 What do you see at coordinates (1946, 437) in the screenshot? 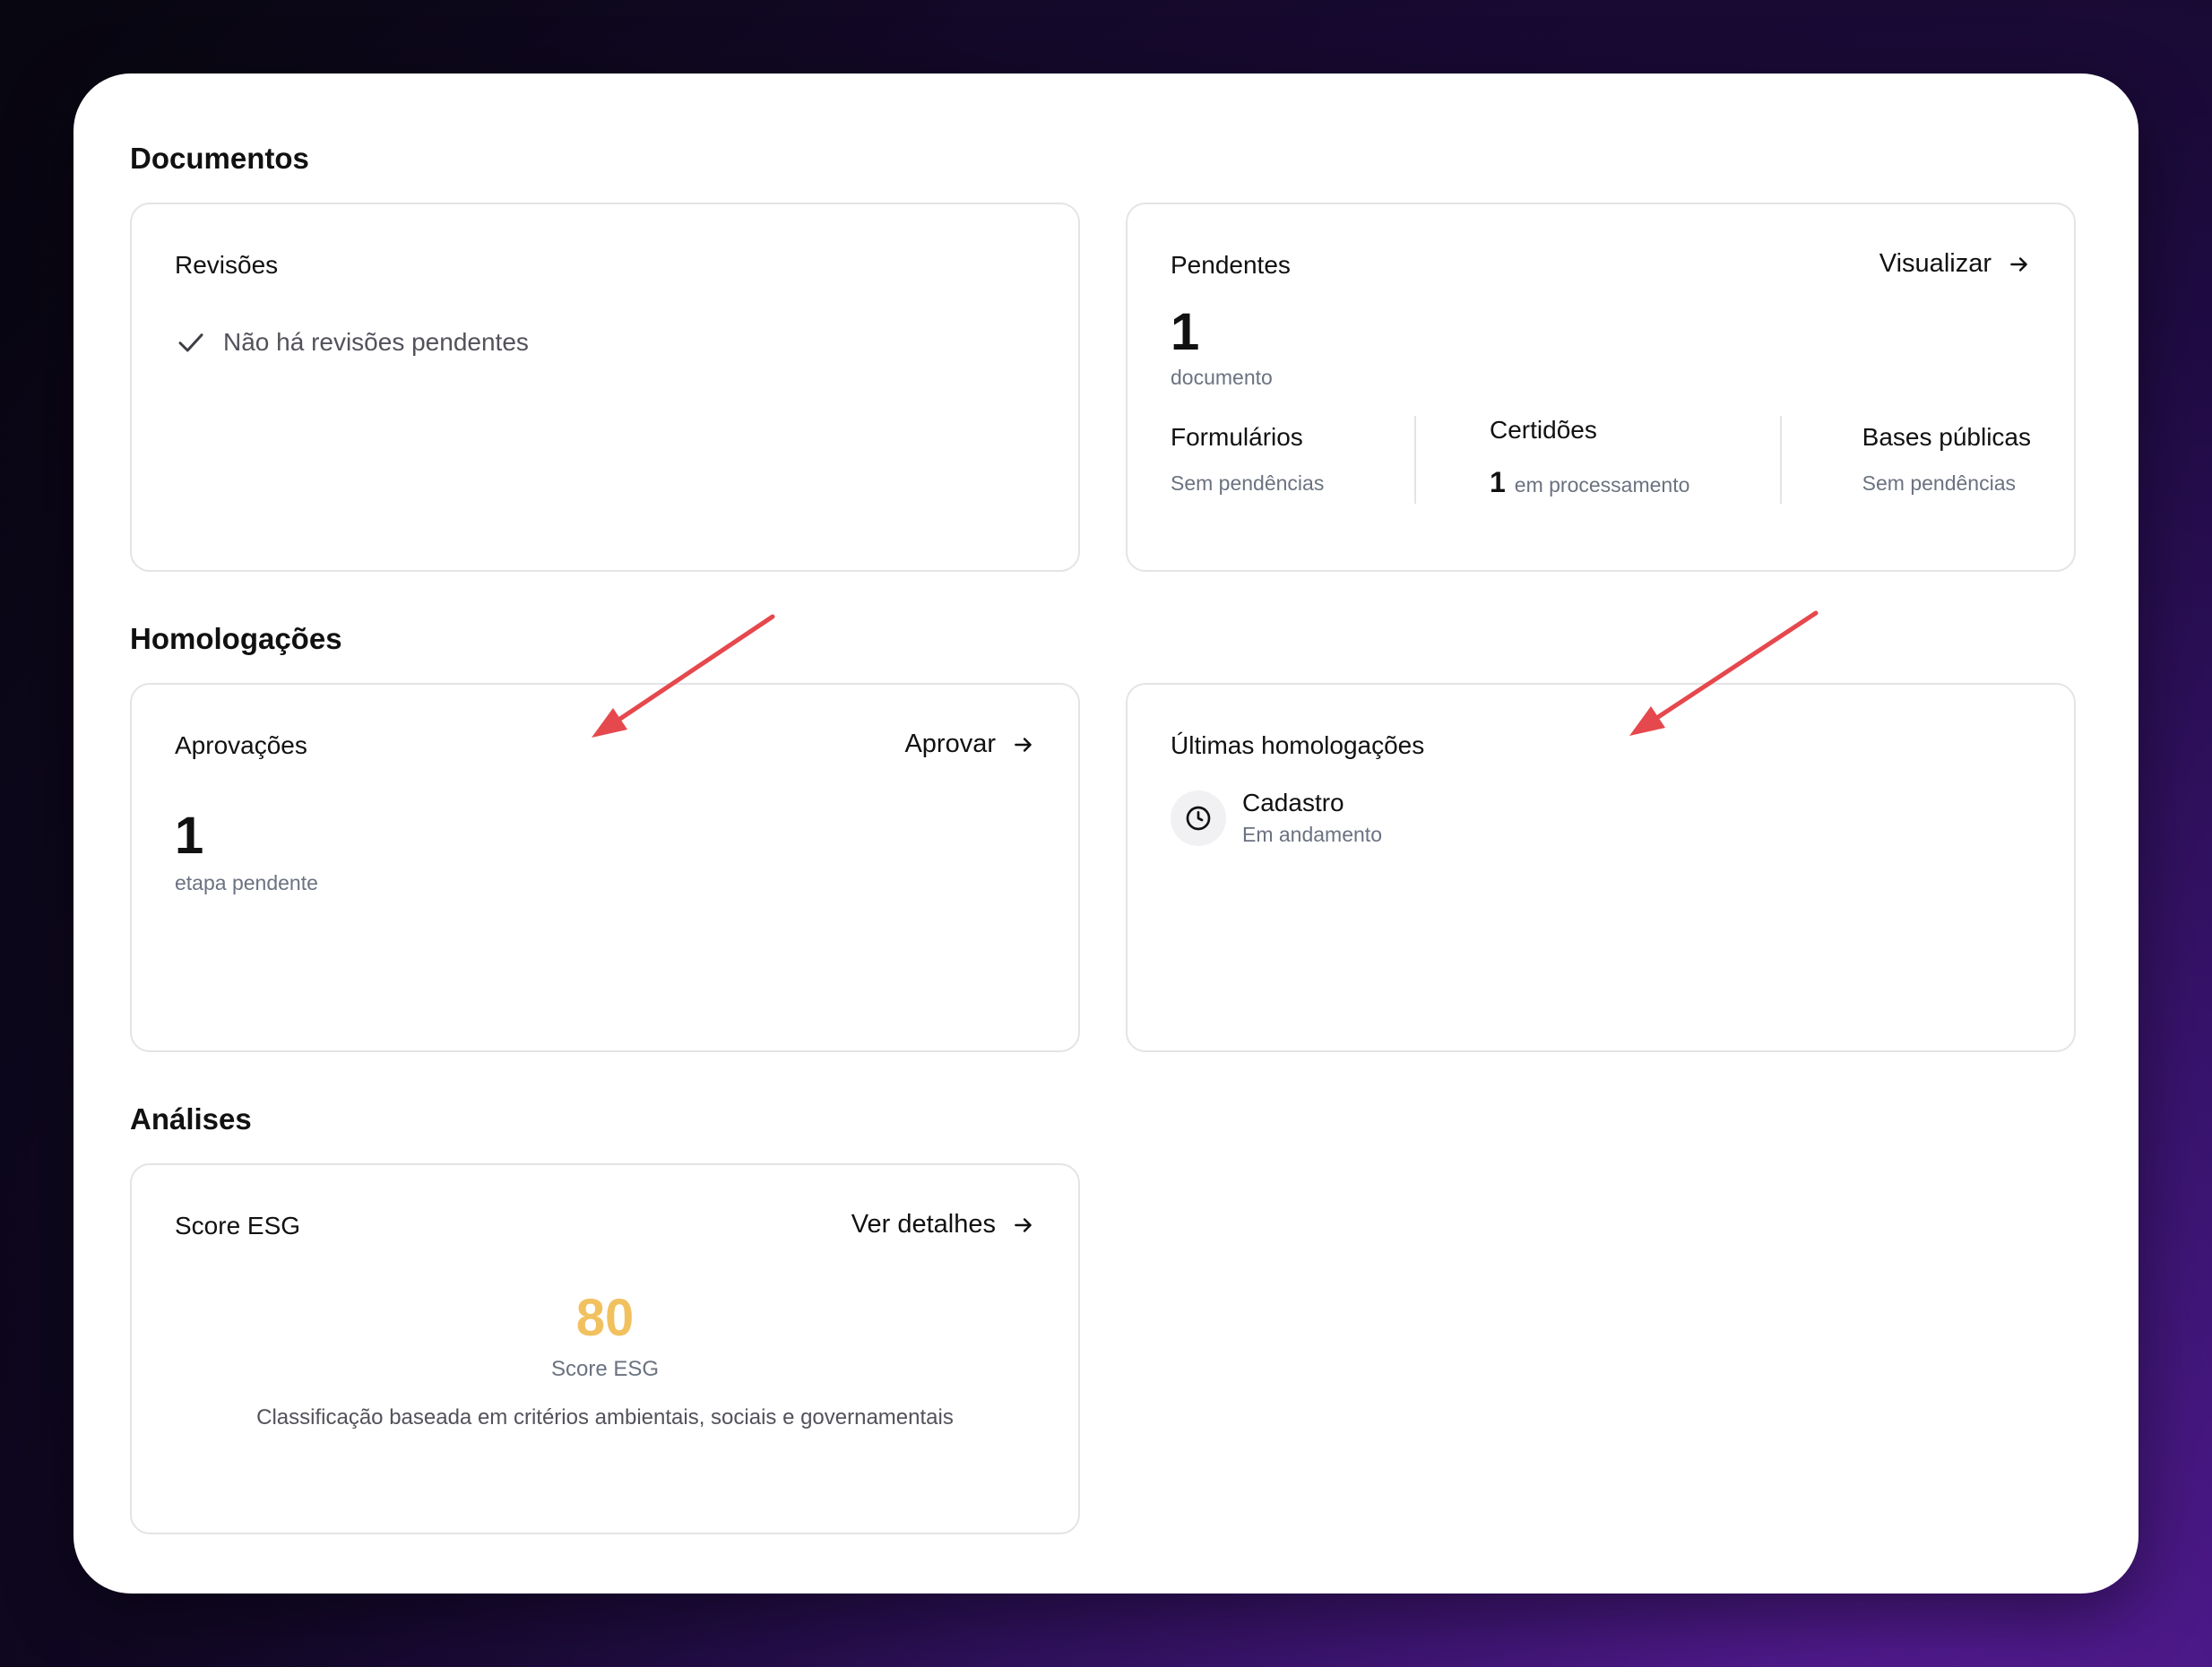
I see `bases-publicas-title: Bases públicas` at bounding box center [1946, 437].